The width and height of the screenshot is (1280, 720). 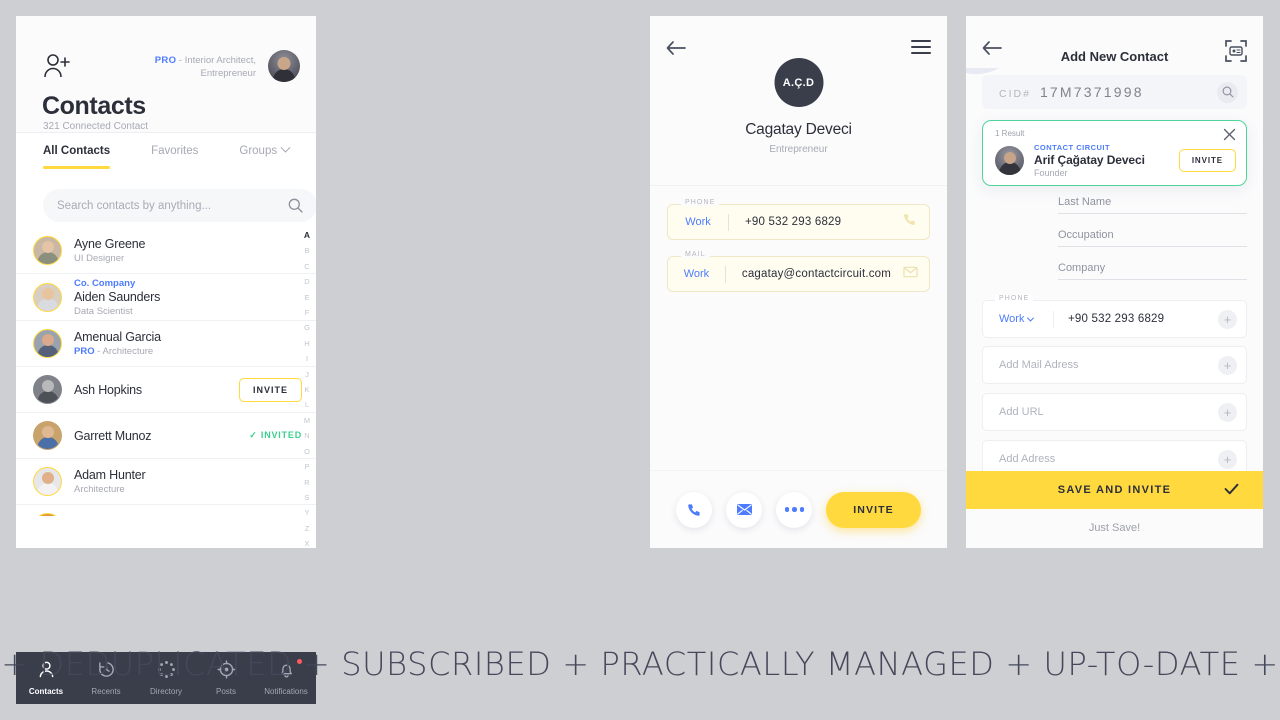 What do you see at coordinates (694, 509) in the screenshot?
I see `call-button` at bounding box center [694, 509].